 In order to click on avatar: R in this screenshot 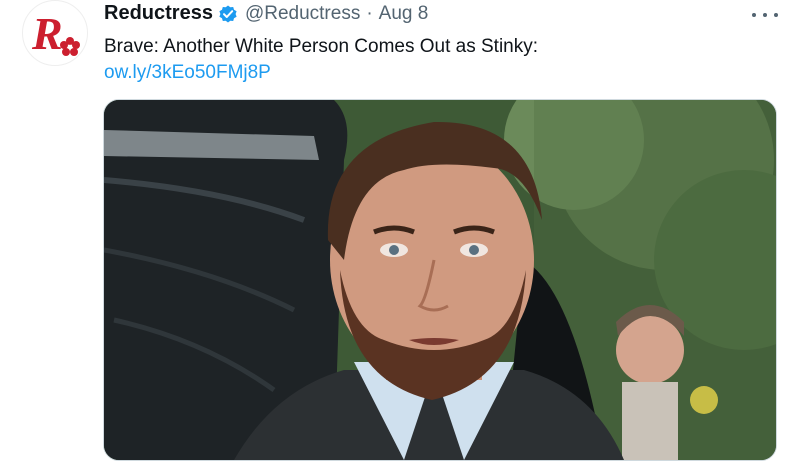, I will do `click(55, 33)`.